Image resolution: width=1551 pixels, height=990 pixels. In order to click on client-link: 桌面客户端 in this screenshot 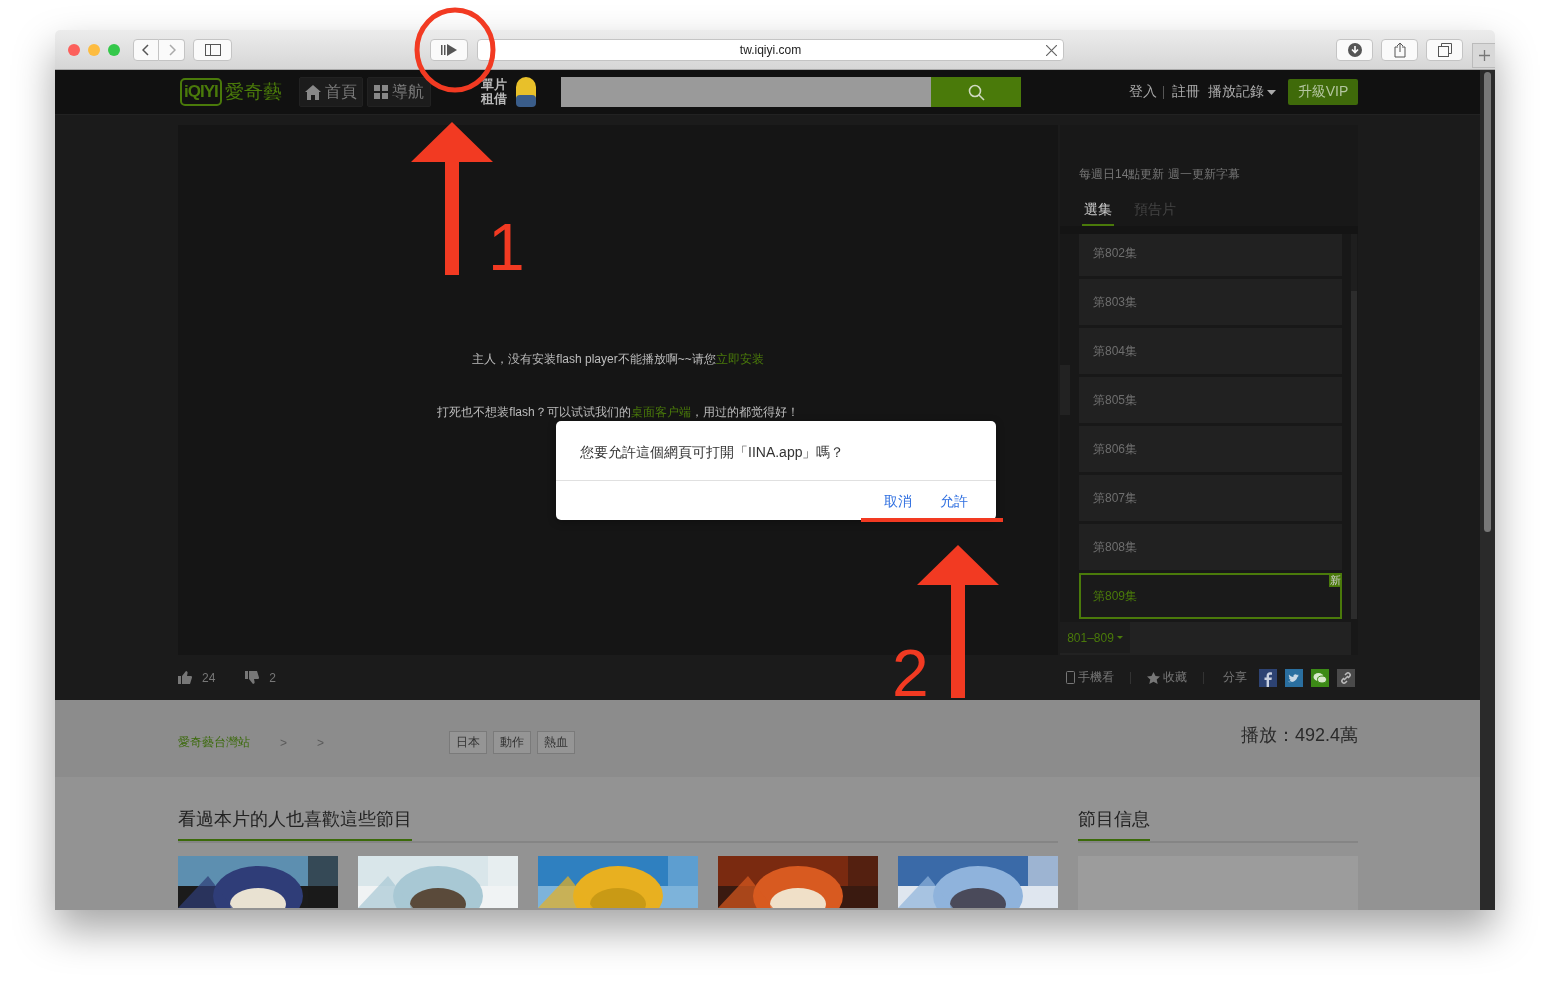, I will do `click(660, 412)`.